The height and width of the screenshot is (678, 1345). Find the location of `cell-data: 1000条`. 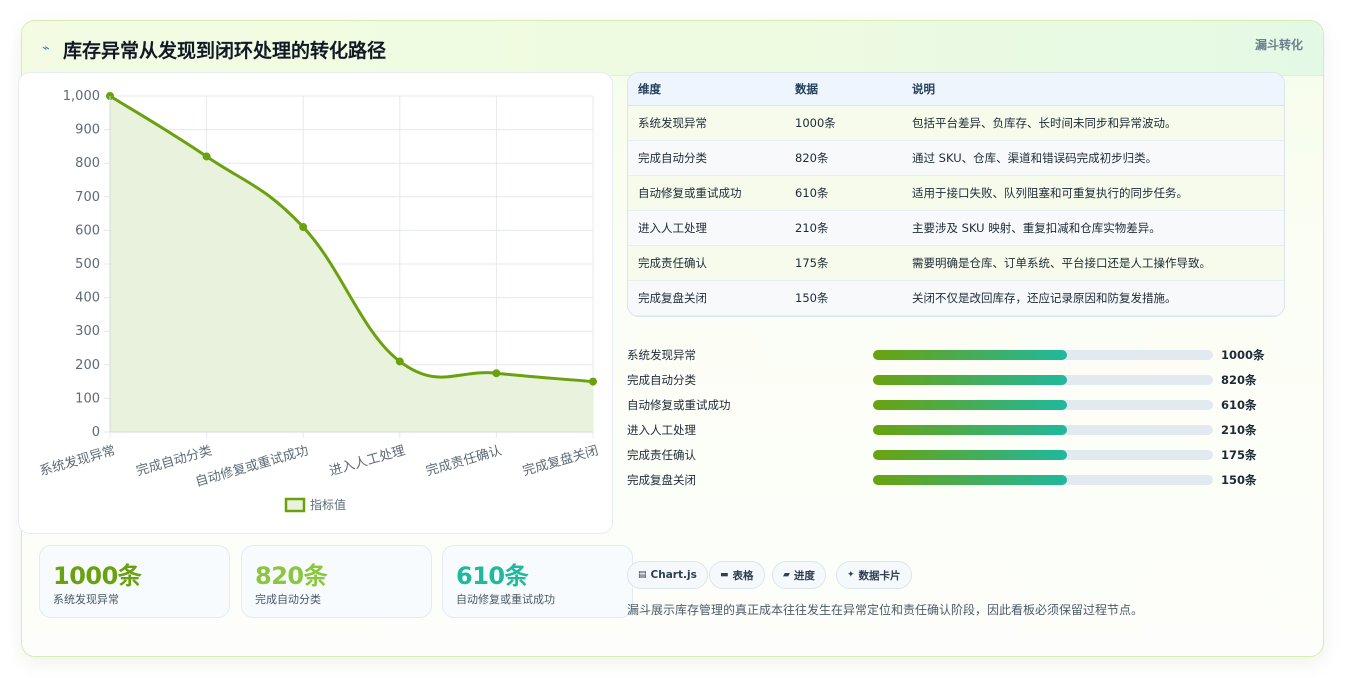

cell-data: 1000条 is located at coordinates (815, 123).